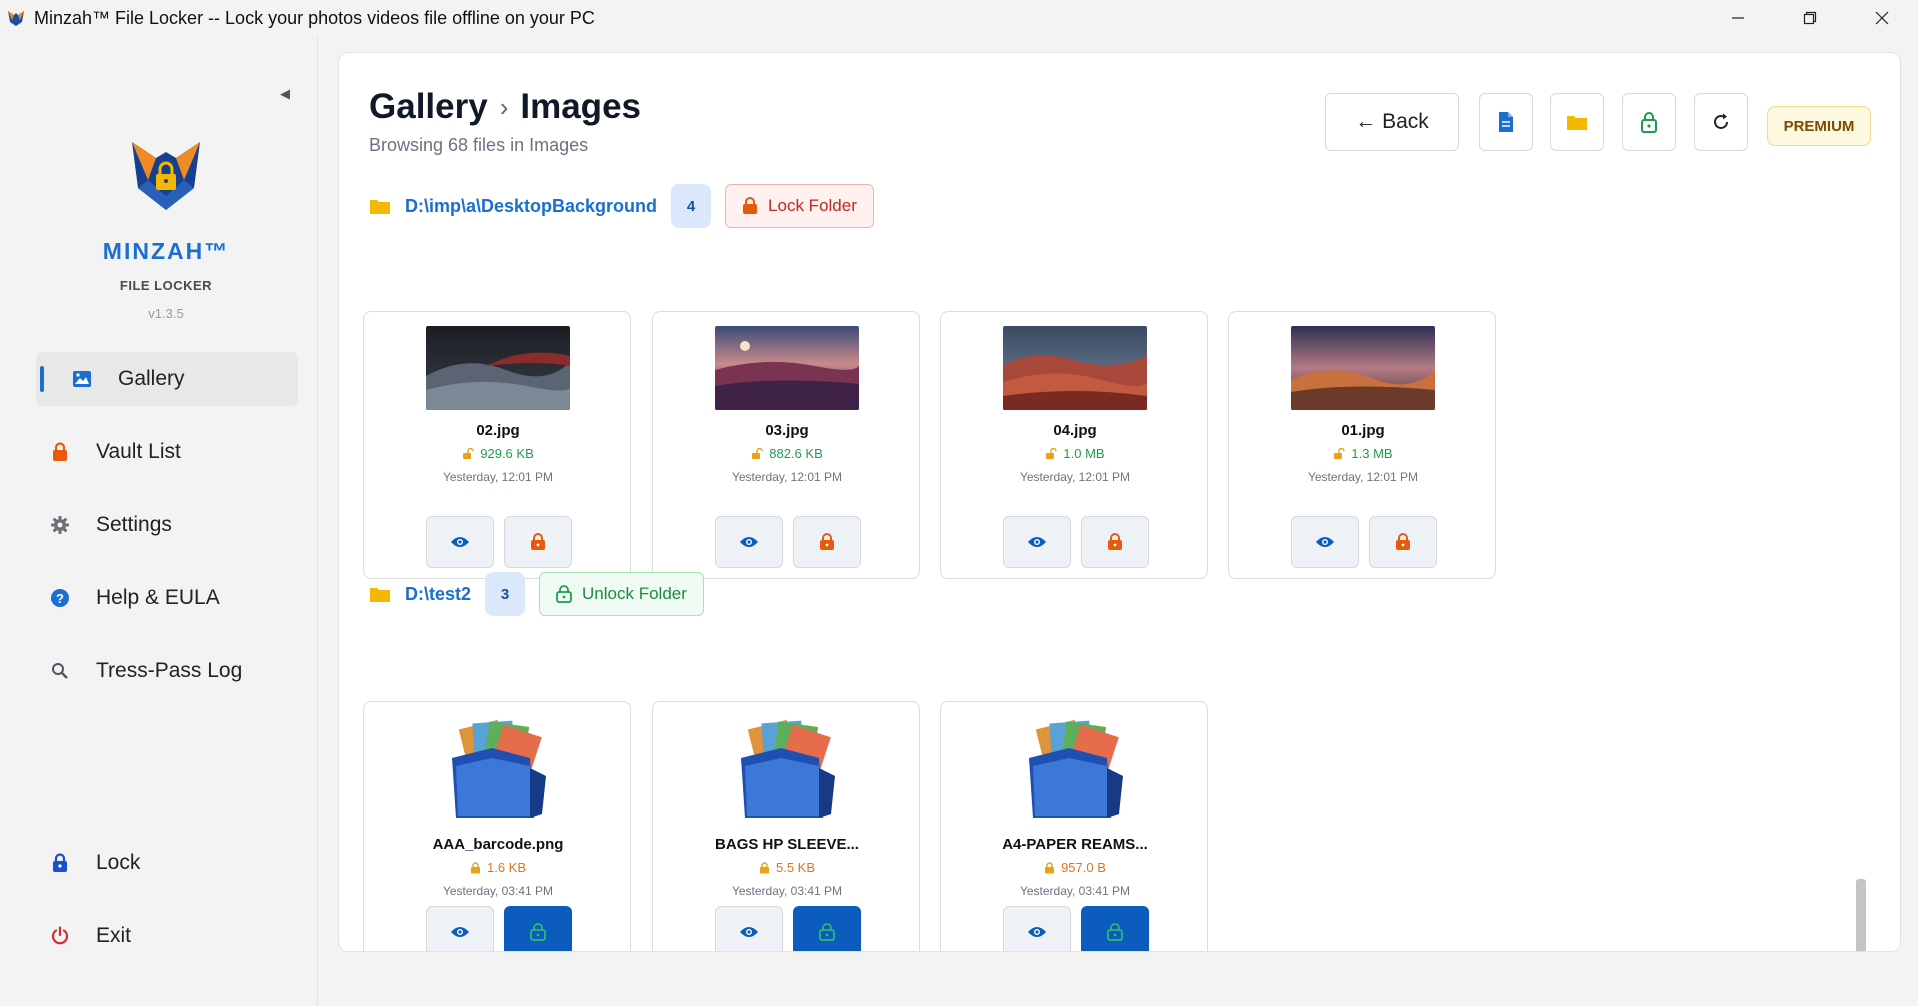 This screenshot has height=1006, width=1918. What do you see at coordinates (118, 862) in the screenshot?
I see `sidebar-item-label: Lock` at bounding box center [118, 862].